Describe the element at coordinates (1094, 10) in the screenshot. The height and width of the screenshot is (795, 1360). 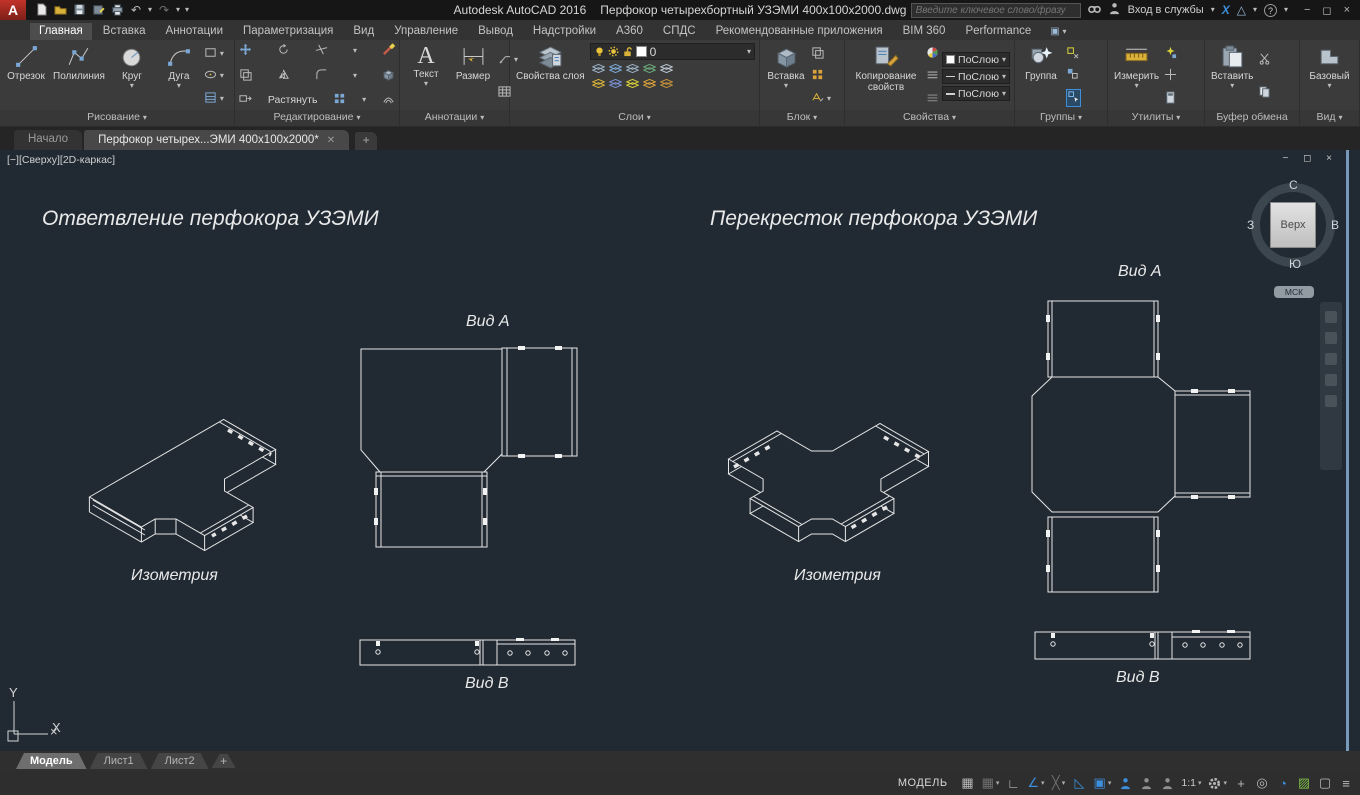
I see `search-binoculars-icon` at that location.